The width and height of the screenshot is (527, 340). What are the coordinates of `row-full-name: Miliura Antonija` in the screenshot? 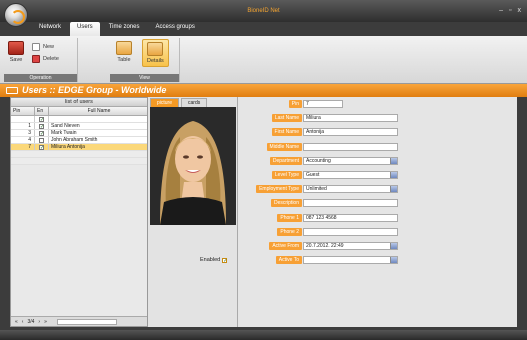 It's located at (68, 147).